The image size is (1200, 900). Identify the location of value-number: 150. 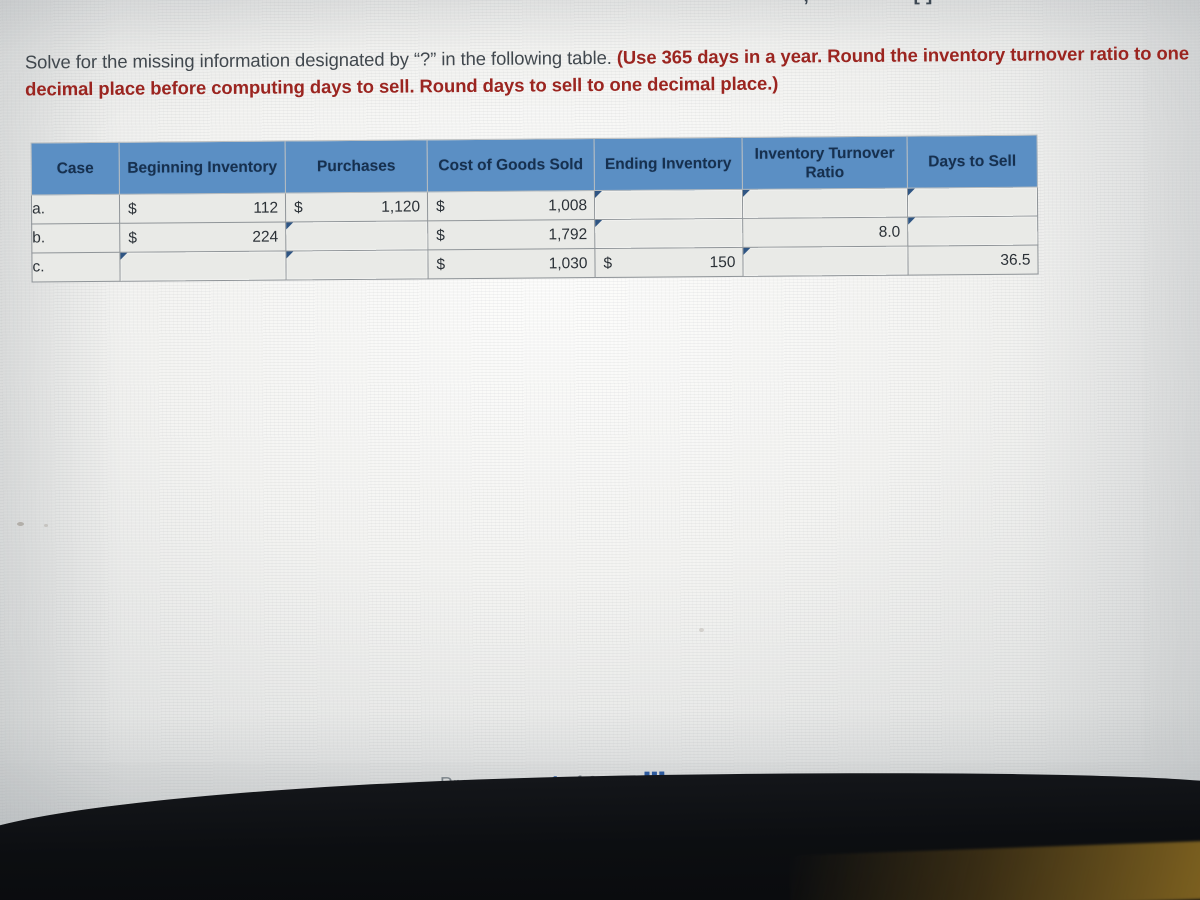
(722, 262).